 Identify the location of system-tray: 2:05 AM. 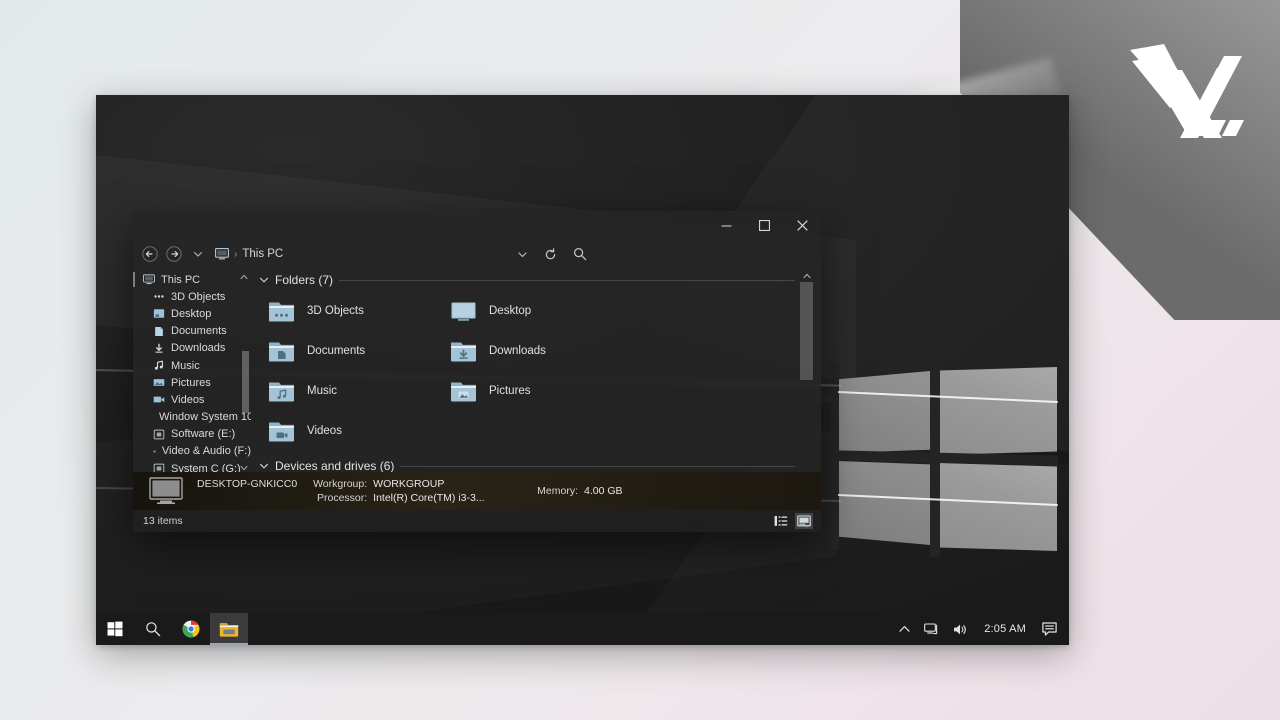
(981, 629).